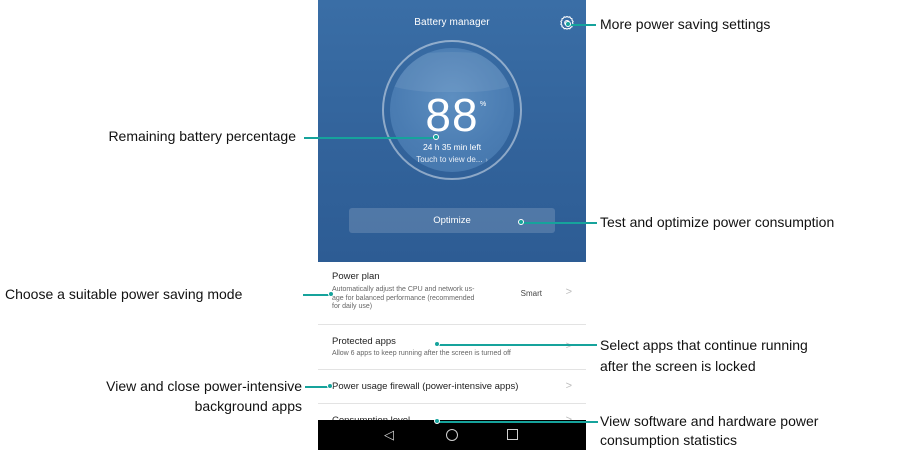 The height and width of the screenshot is (450, 905). Describe the element at coordinates (452, 220) in the screenshot. I see `optimize-button: Optimize` at that location.